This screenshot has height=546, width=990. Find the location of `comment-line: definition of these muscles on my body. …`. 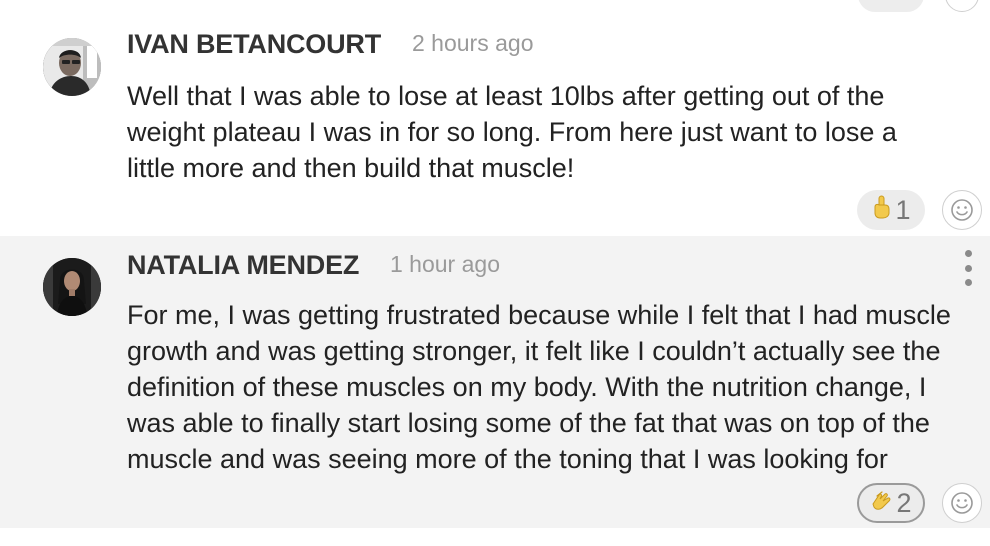

comment-line: definition of these muscles on my body. … is located at coordinates (527, 387).